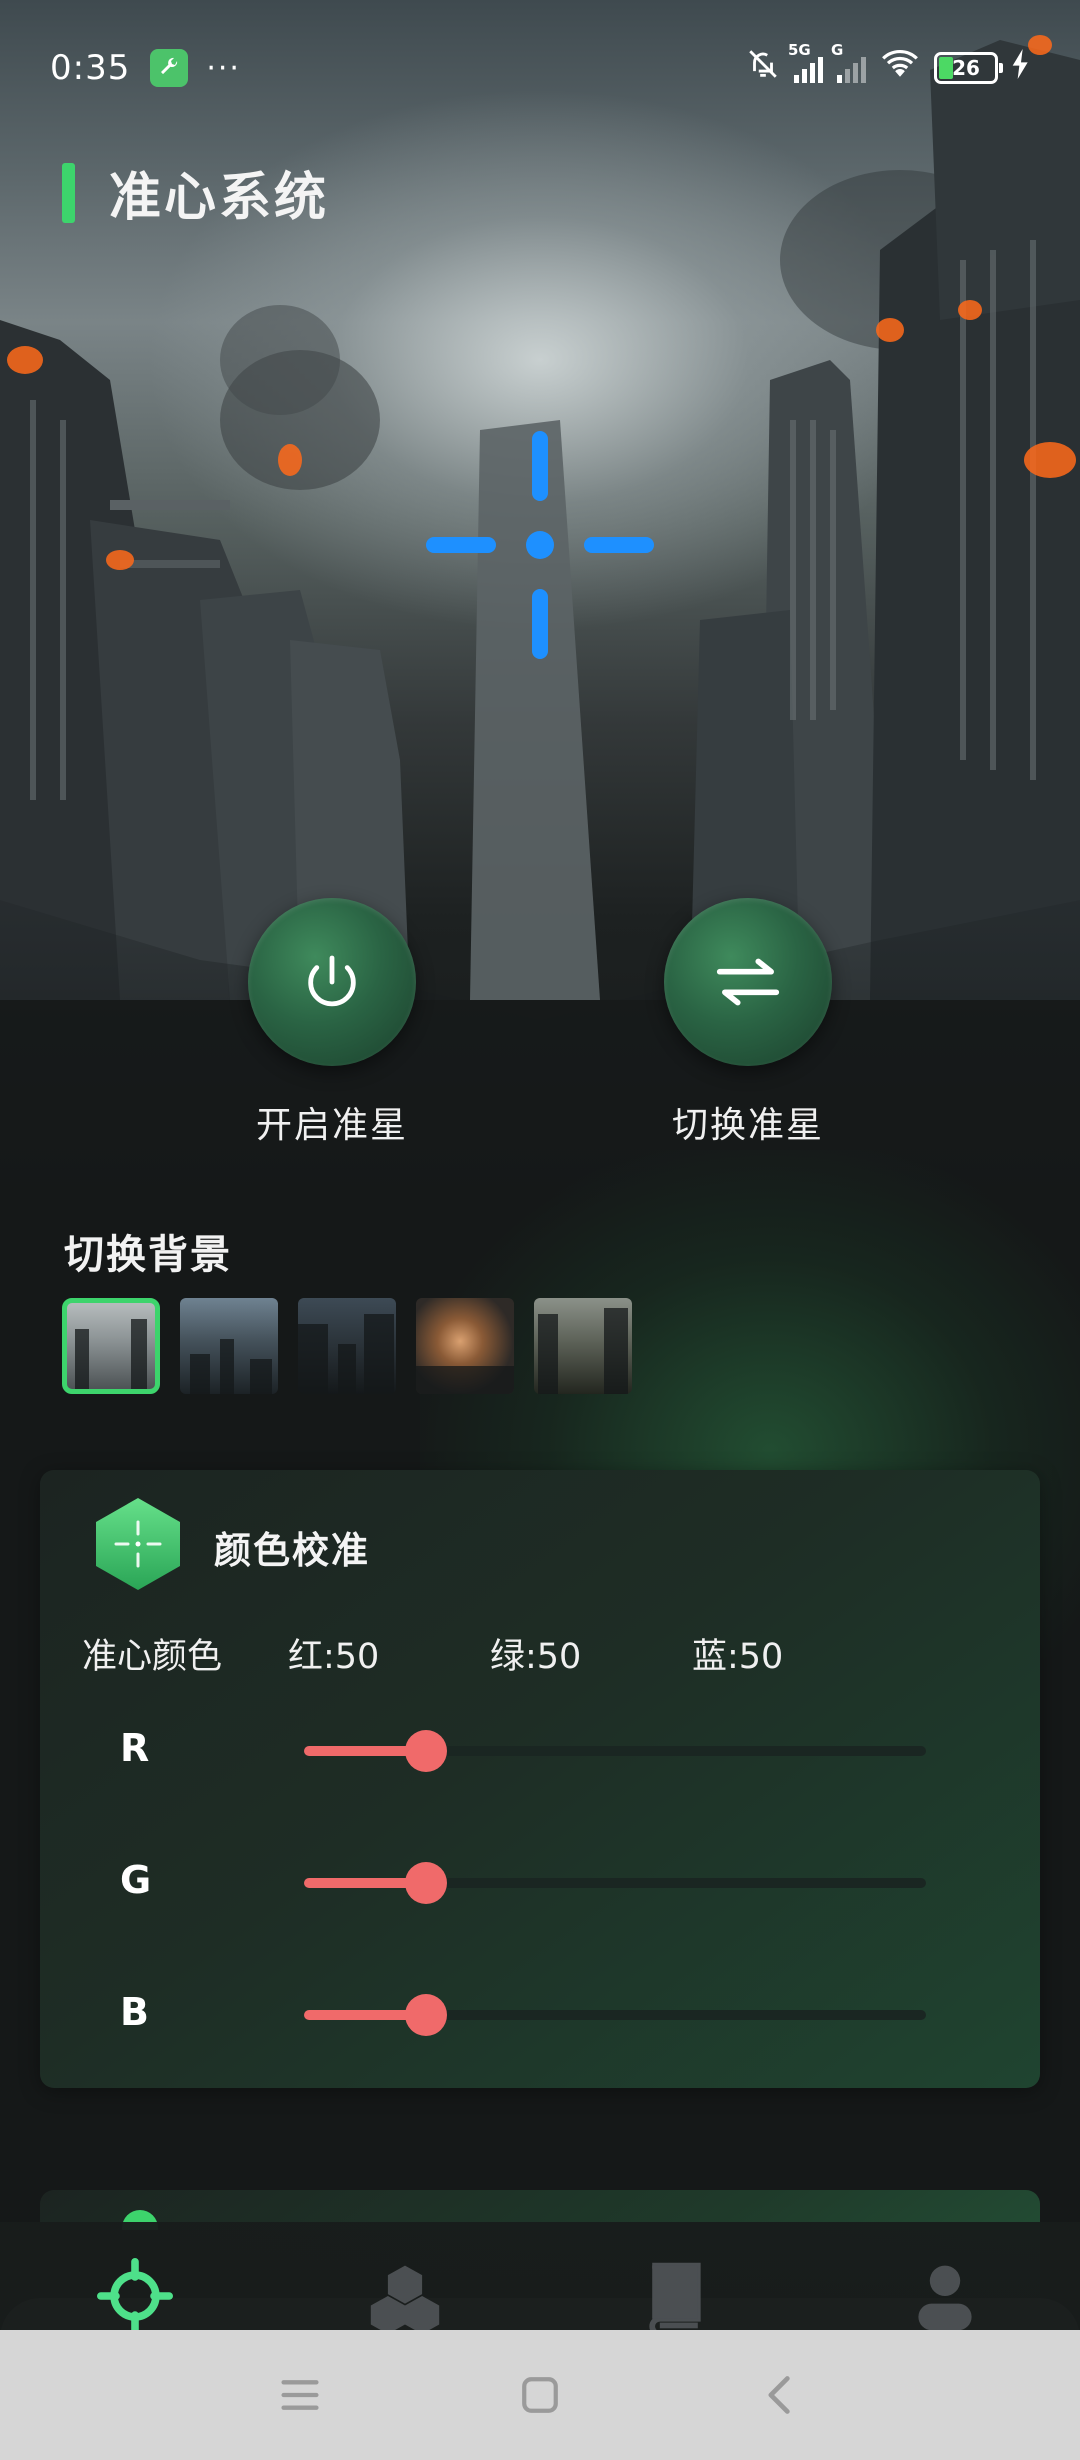  What do you see at coordinates (426, 1751) in the screenshot?
I see `red-slider-thumb` at bounding box center [426, 1751].